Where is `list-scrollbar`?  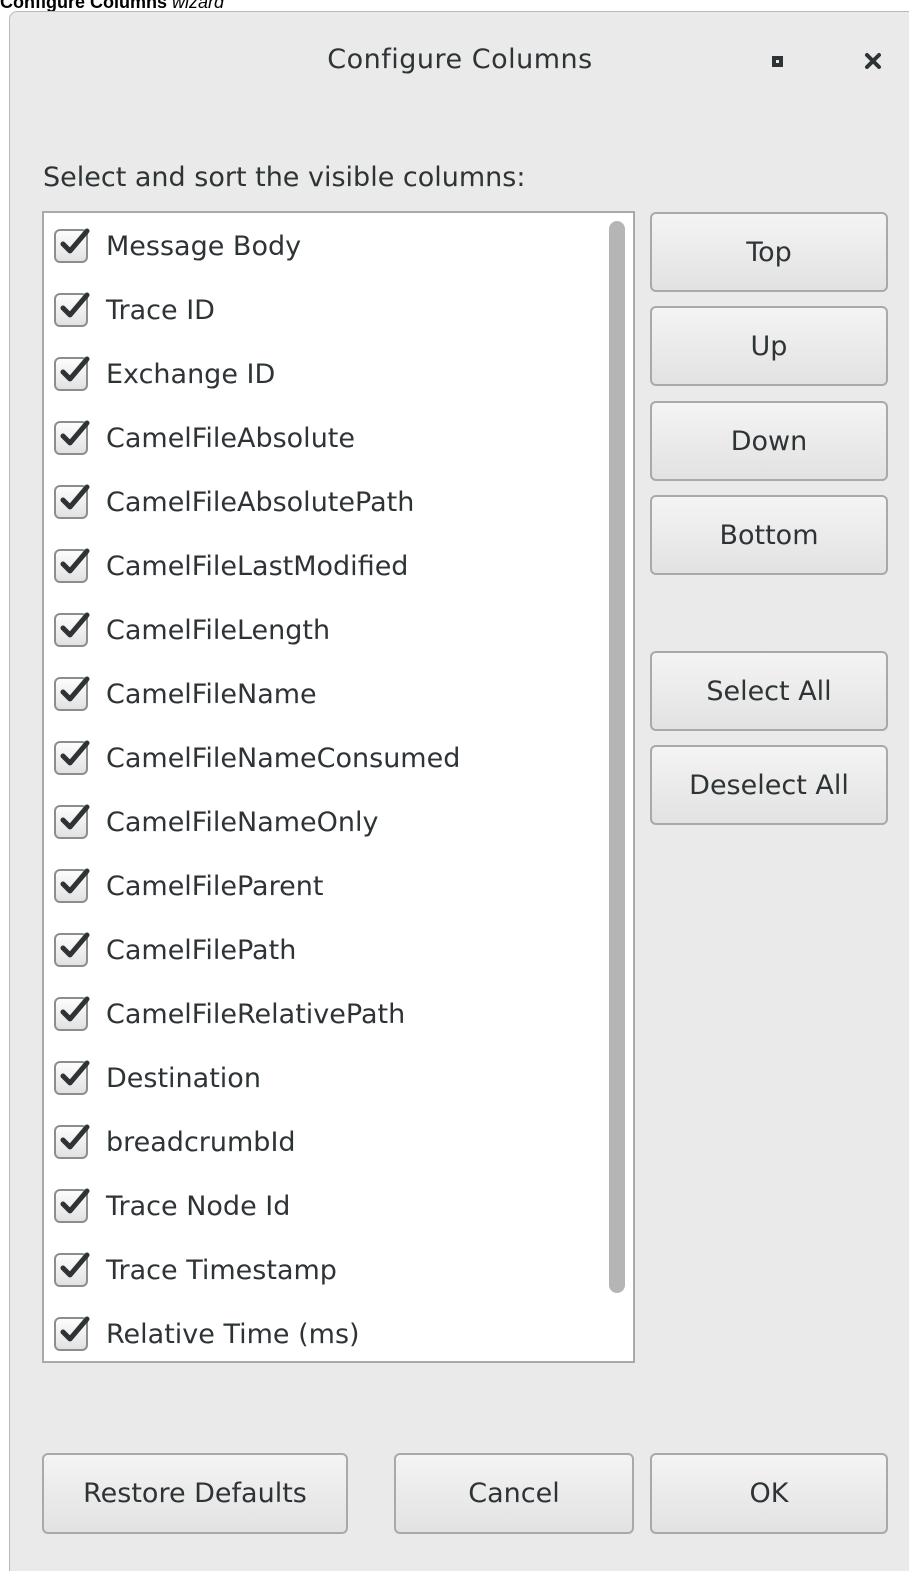 list-scrollbar is located at coordinates (621, 787).